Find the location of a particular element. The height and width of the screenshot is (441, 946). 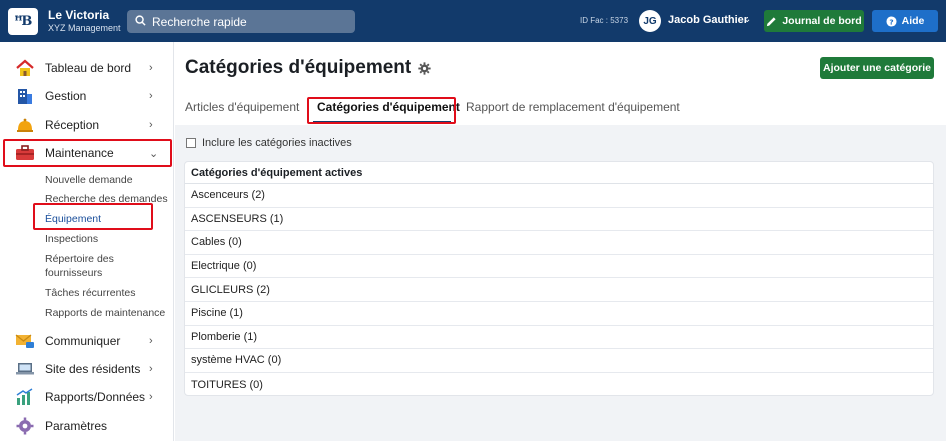

highlight-equipment is located at coordinates (93, 216).